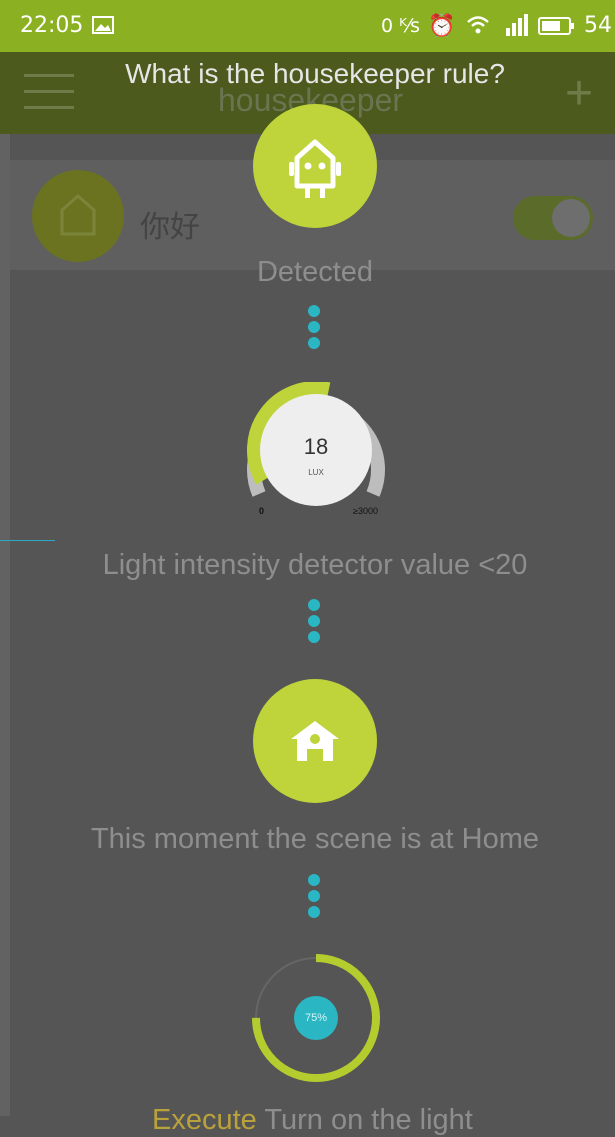 The width and height of the screenshot is (615, 1137). Describe the element at coordinates (478, 25) in the screenshot. I see `wifi-icon` at that location.